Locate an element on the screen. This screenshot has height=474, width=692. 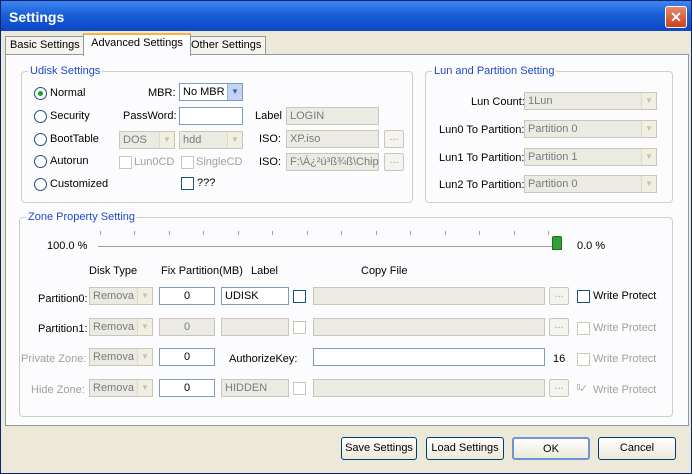
partition0-write-protect-label: Write Protect is located at coordinates (625, 296).